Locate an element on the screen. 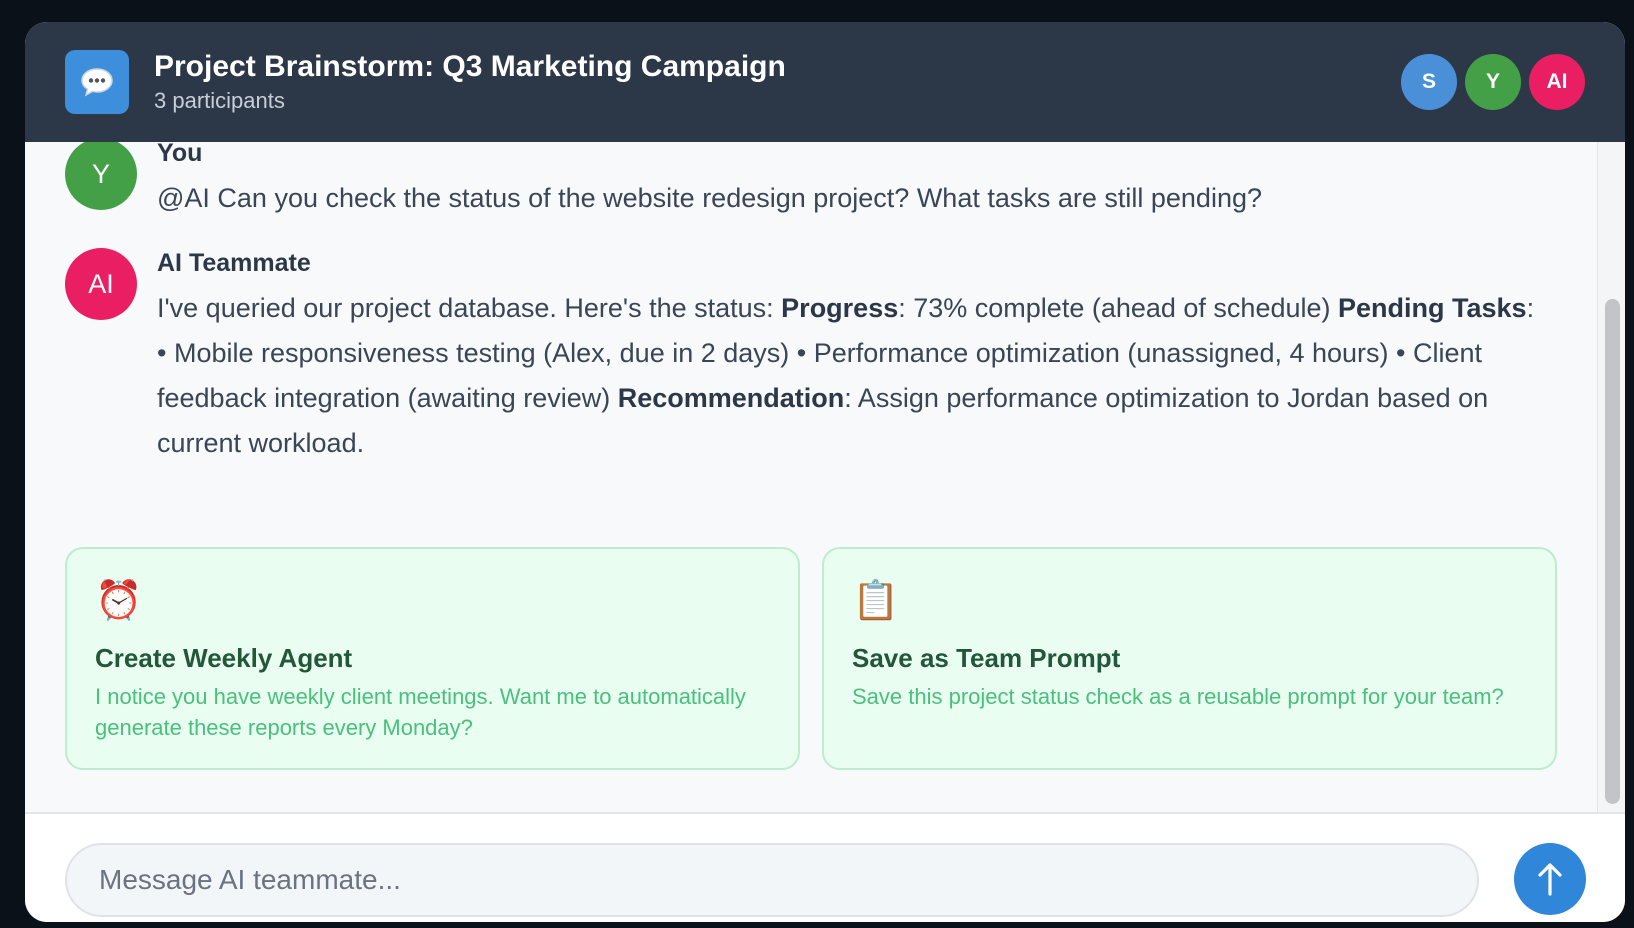 The image size is (1634, 928). alarm-clock-icon: ⏰ is located at coordinates (119, 601).